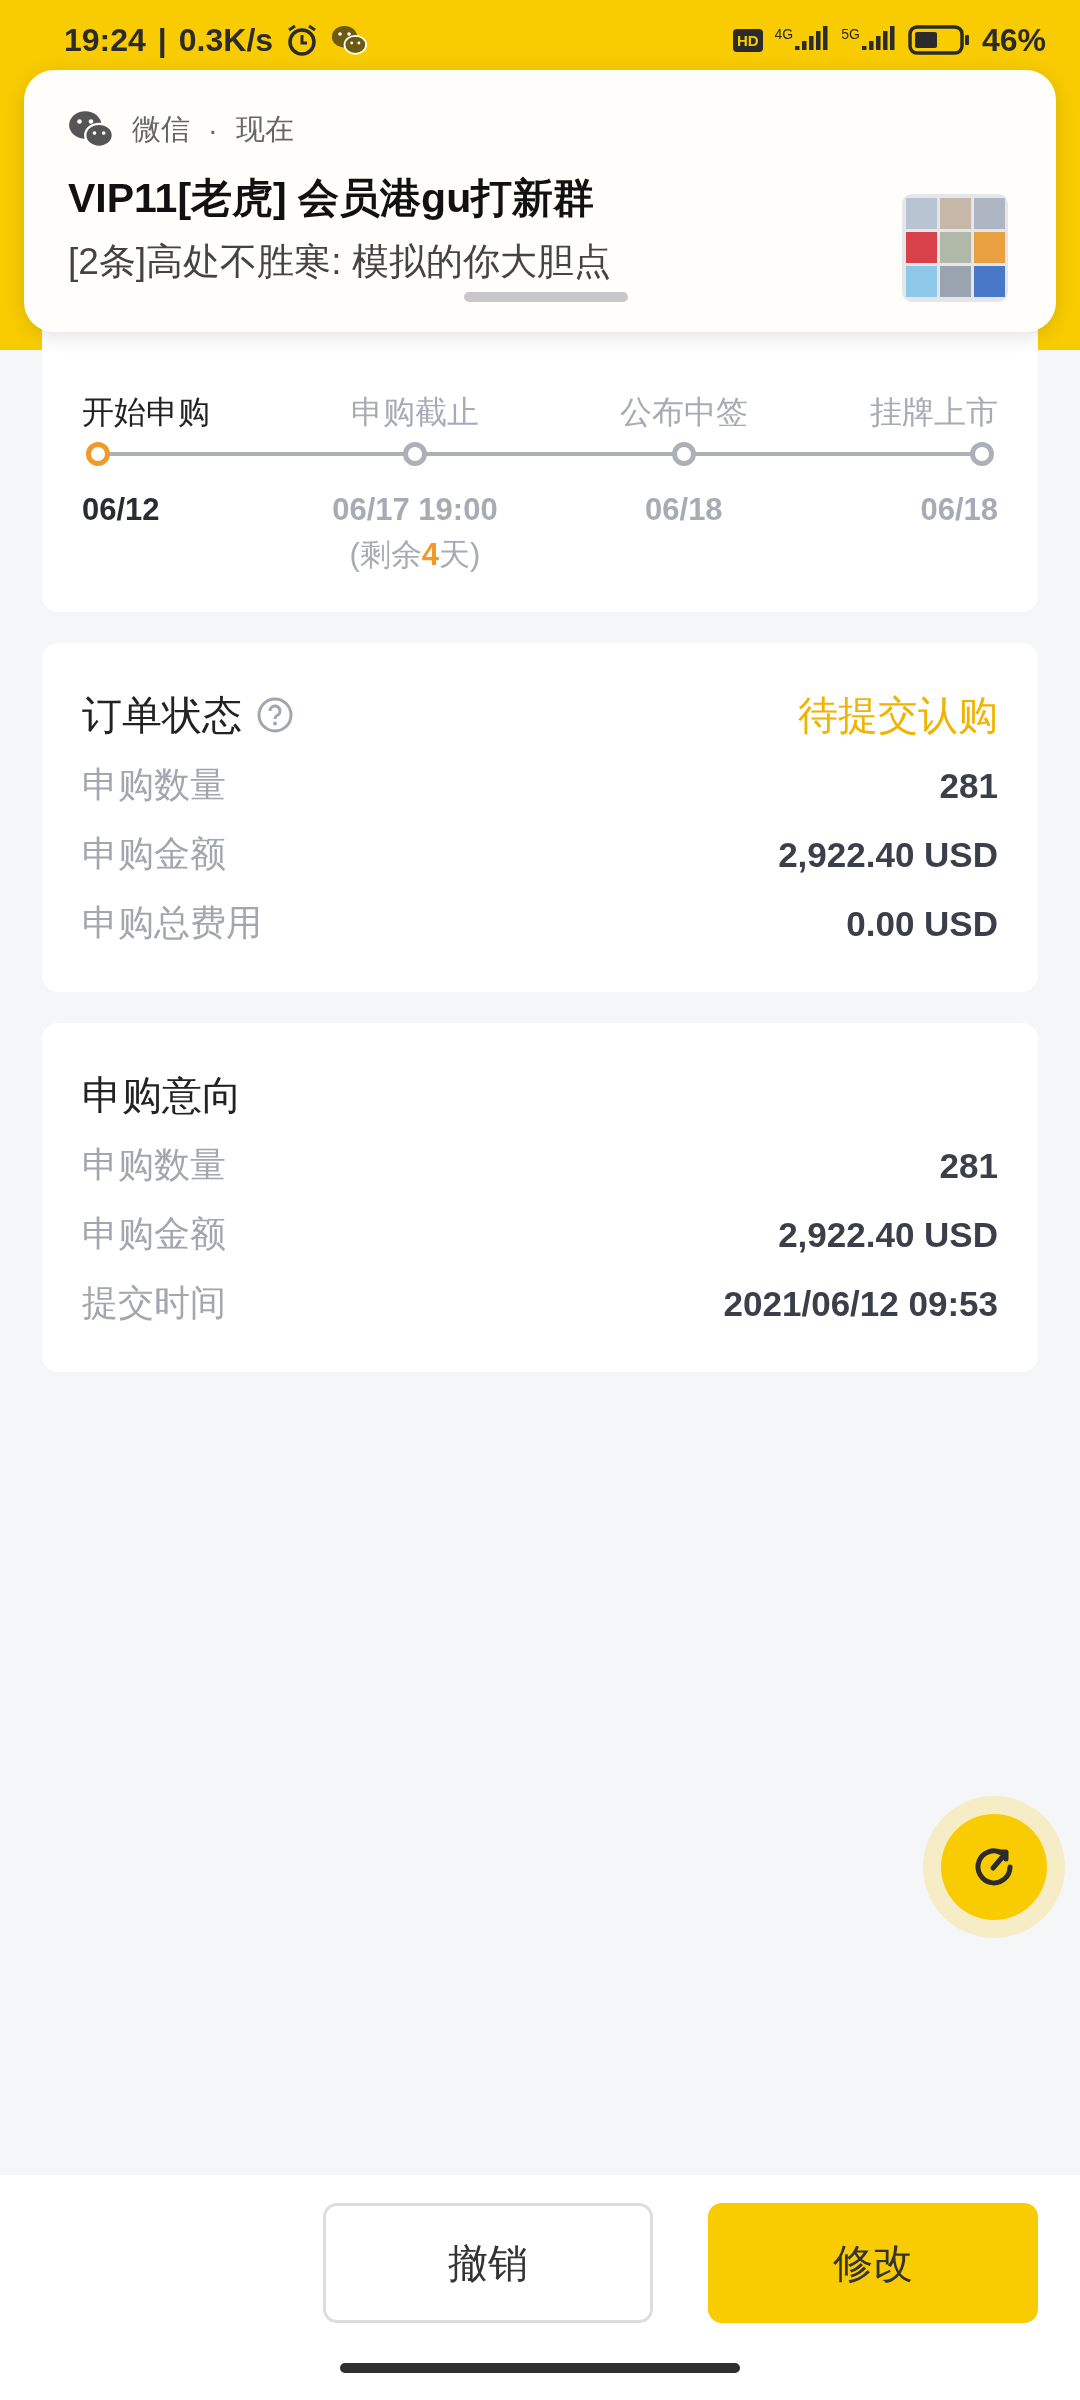 The height and width of the screenshot is (2400, 1080). I want to click on modify-button: 修改, so click(873, 2263).